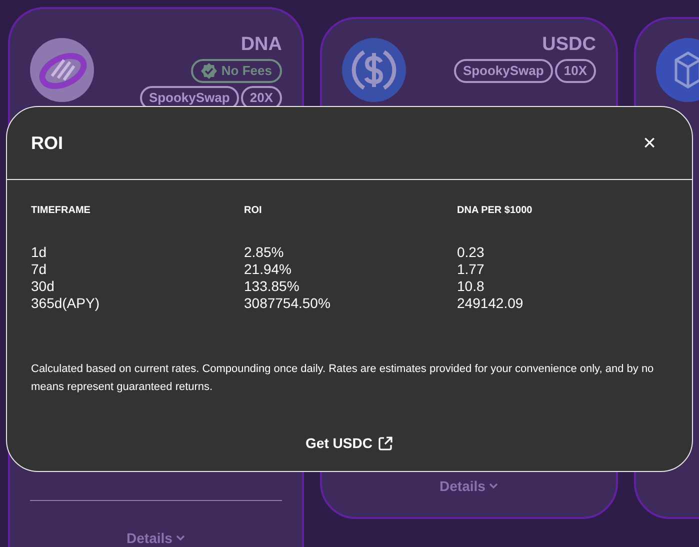 The height and width of the screenshot is (547, 699). What do you see at coordinates (261, 45) in the screenshot?
I see `token-name: DNA` at bounding box center [261, 45].